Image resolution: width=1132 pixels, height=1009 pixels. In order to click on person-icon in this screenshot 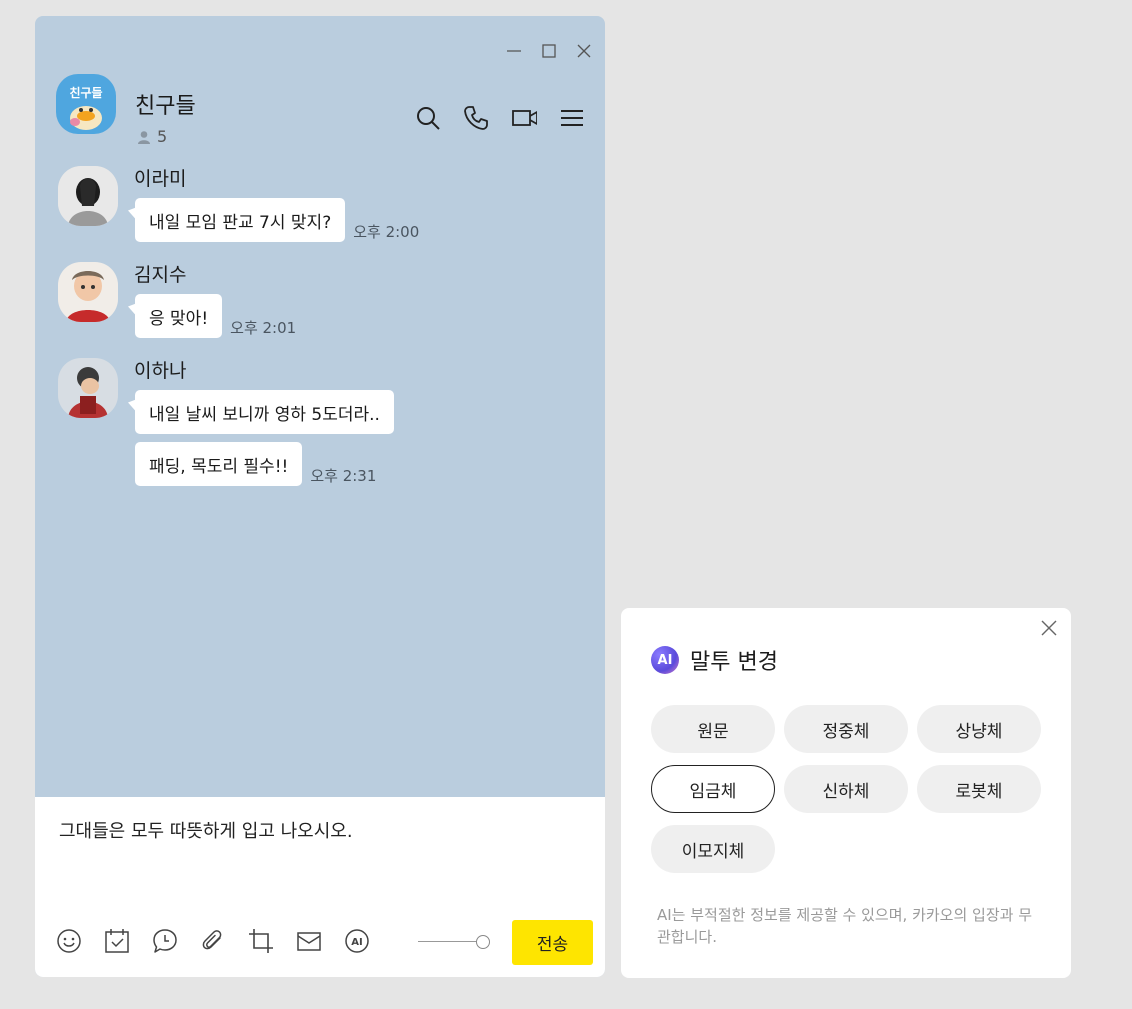, I will do `click(144, 137)`.